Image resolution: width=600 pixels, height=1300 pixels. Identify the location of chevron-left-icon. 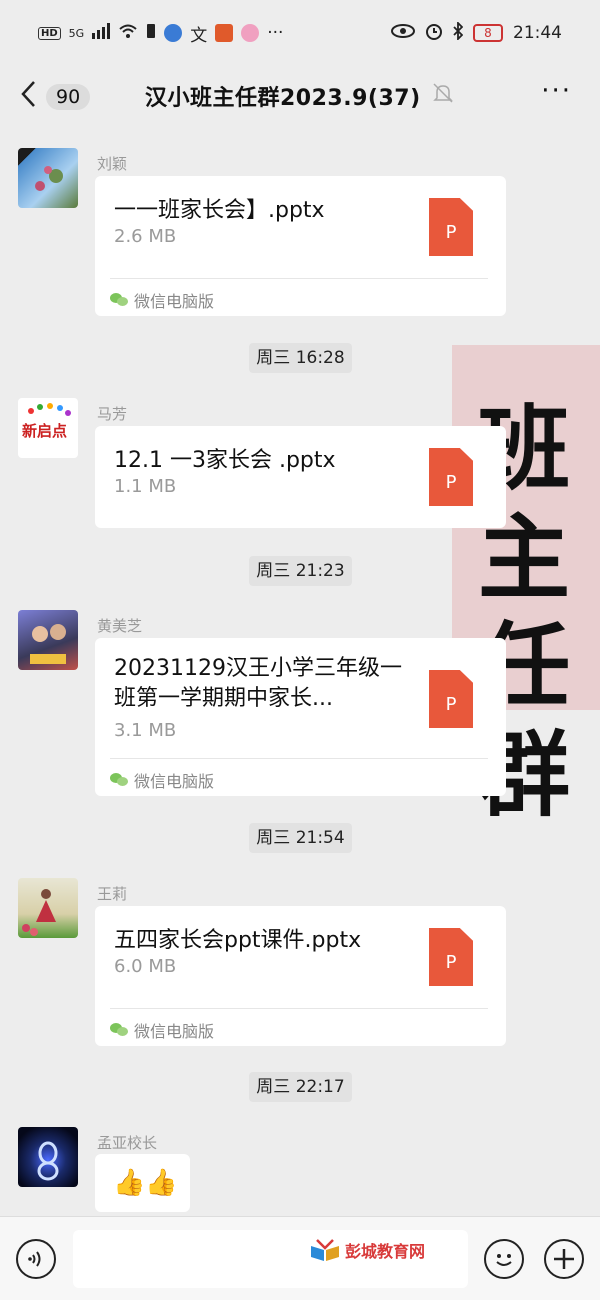
(28, 97).